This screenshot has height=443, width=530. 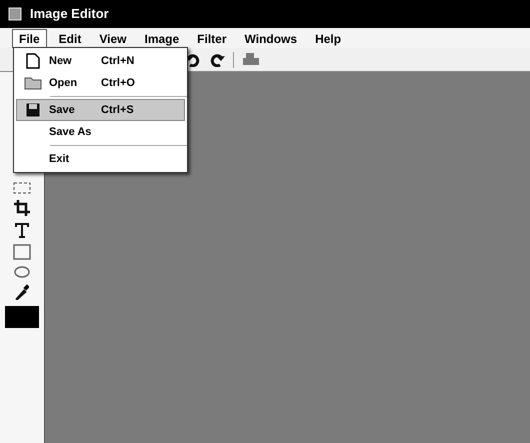 What do you see at coordinates (271, 38) in the screenshot?
I see `menu-item: Windows` at bounding box center [271, 38].